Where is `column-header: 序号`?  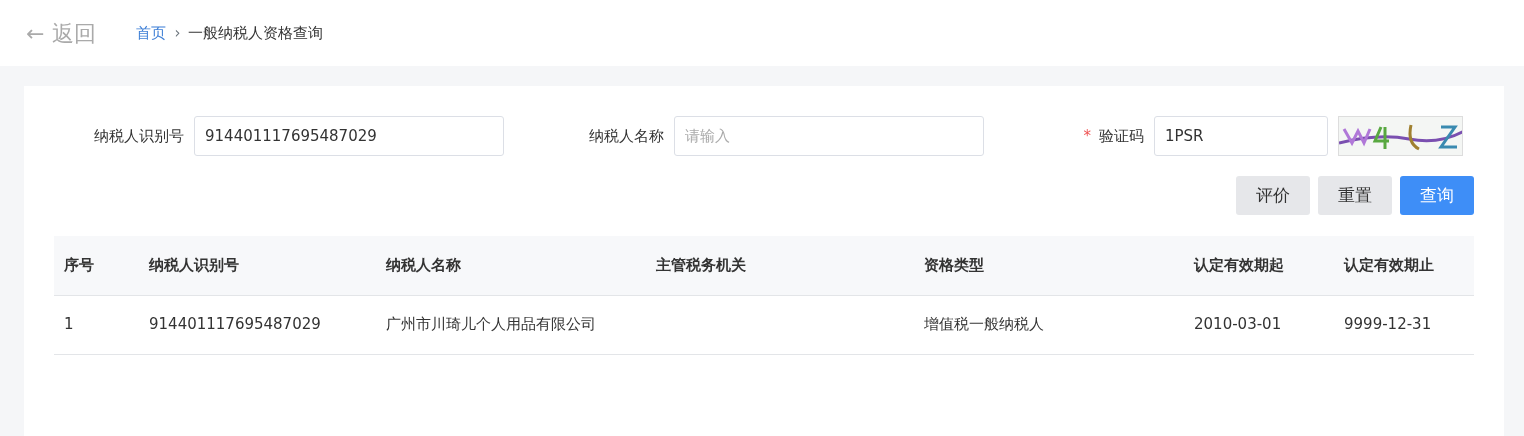 column-header: 序号 is located at coordinates (96, 265).